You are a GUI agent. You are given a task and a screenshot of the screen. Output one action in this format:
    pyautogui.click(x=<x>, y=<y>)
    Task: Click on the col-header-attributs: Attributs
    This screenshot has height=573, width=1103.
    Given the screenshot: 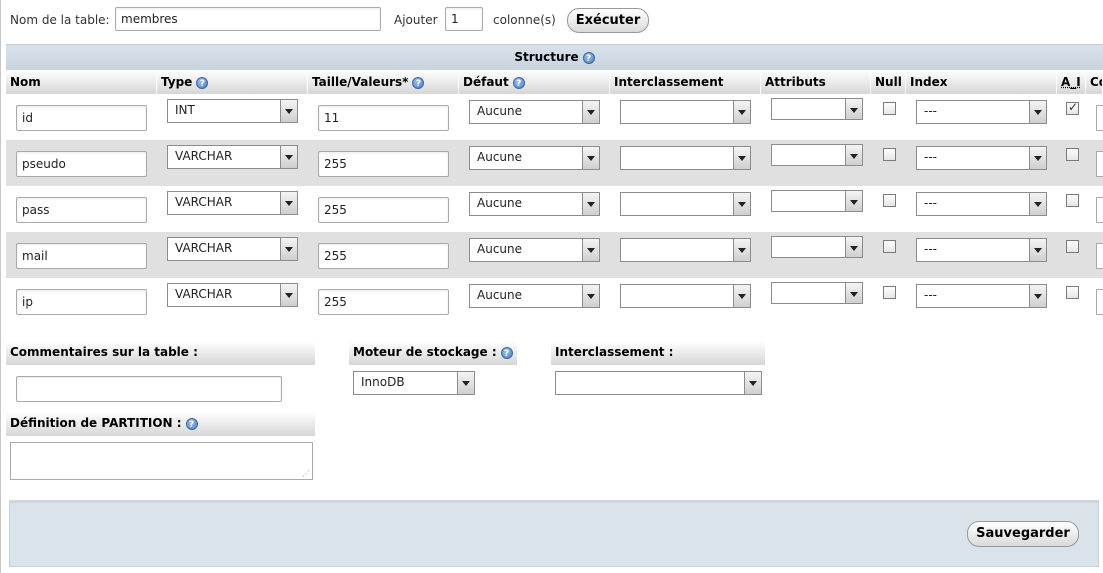 What is the action you would take?
    pyautogui.click(x=816, y=82)
    